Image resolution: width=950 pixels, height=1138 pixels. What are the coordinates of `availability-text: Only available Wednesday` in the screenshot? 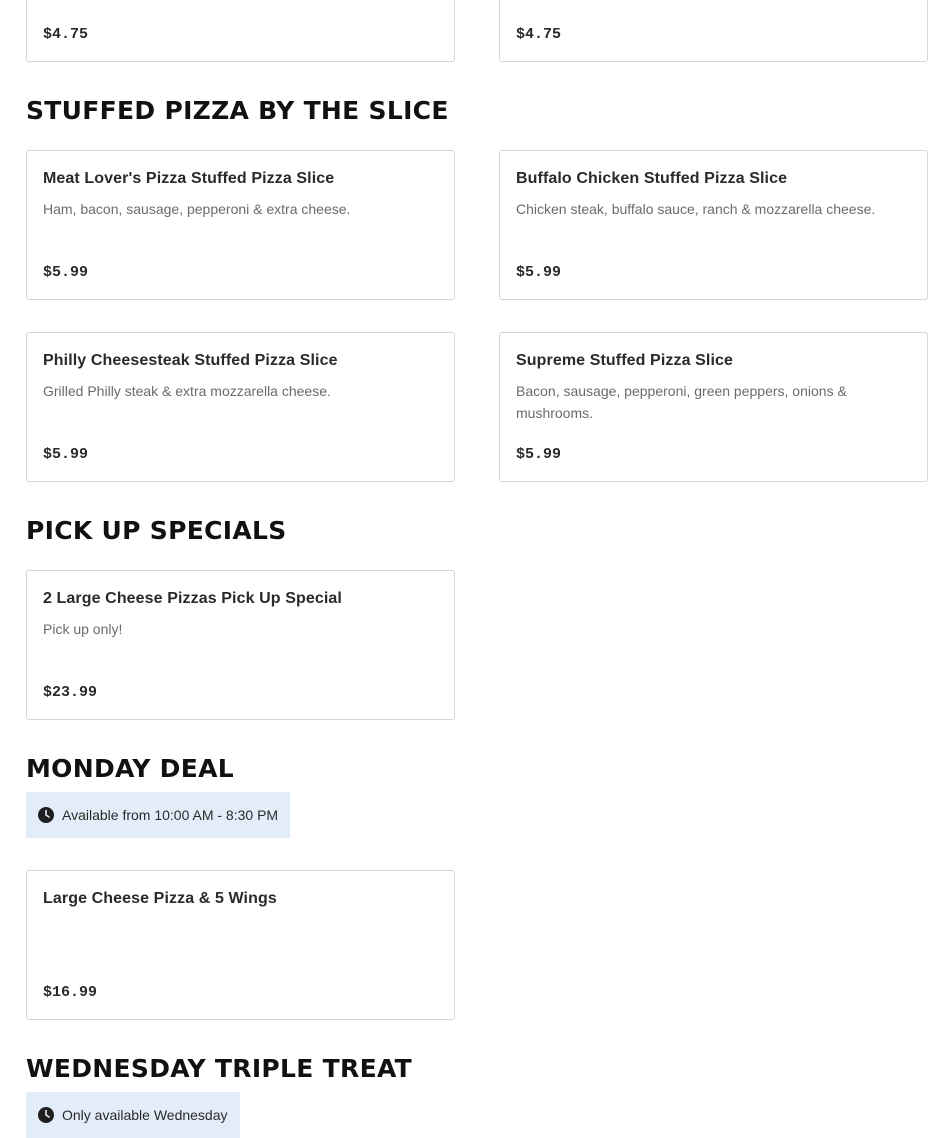 It's located at (145, 1115).